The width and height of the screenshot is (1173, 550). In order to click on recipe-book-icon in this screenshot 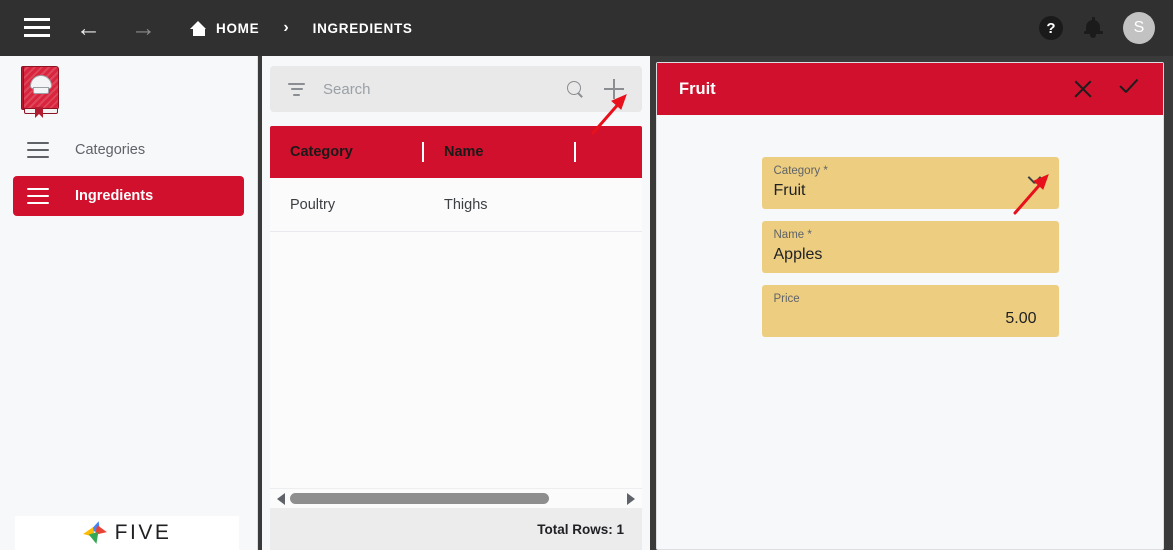, I will do `click(40, 91)`.